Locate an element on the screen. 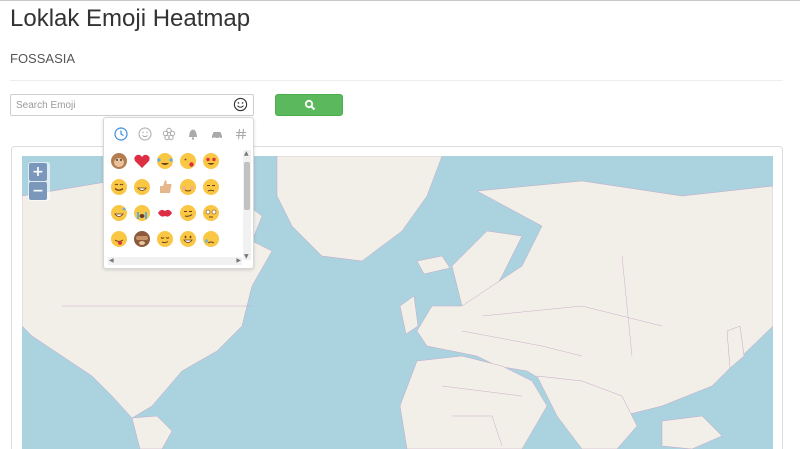 This screenshot has width=800, height=449. scroll-left-arrow-icon: ◀ is located at coordinates (111, 260).